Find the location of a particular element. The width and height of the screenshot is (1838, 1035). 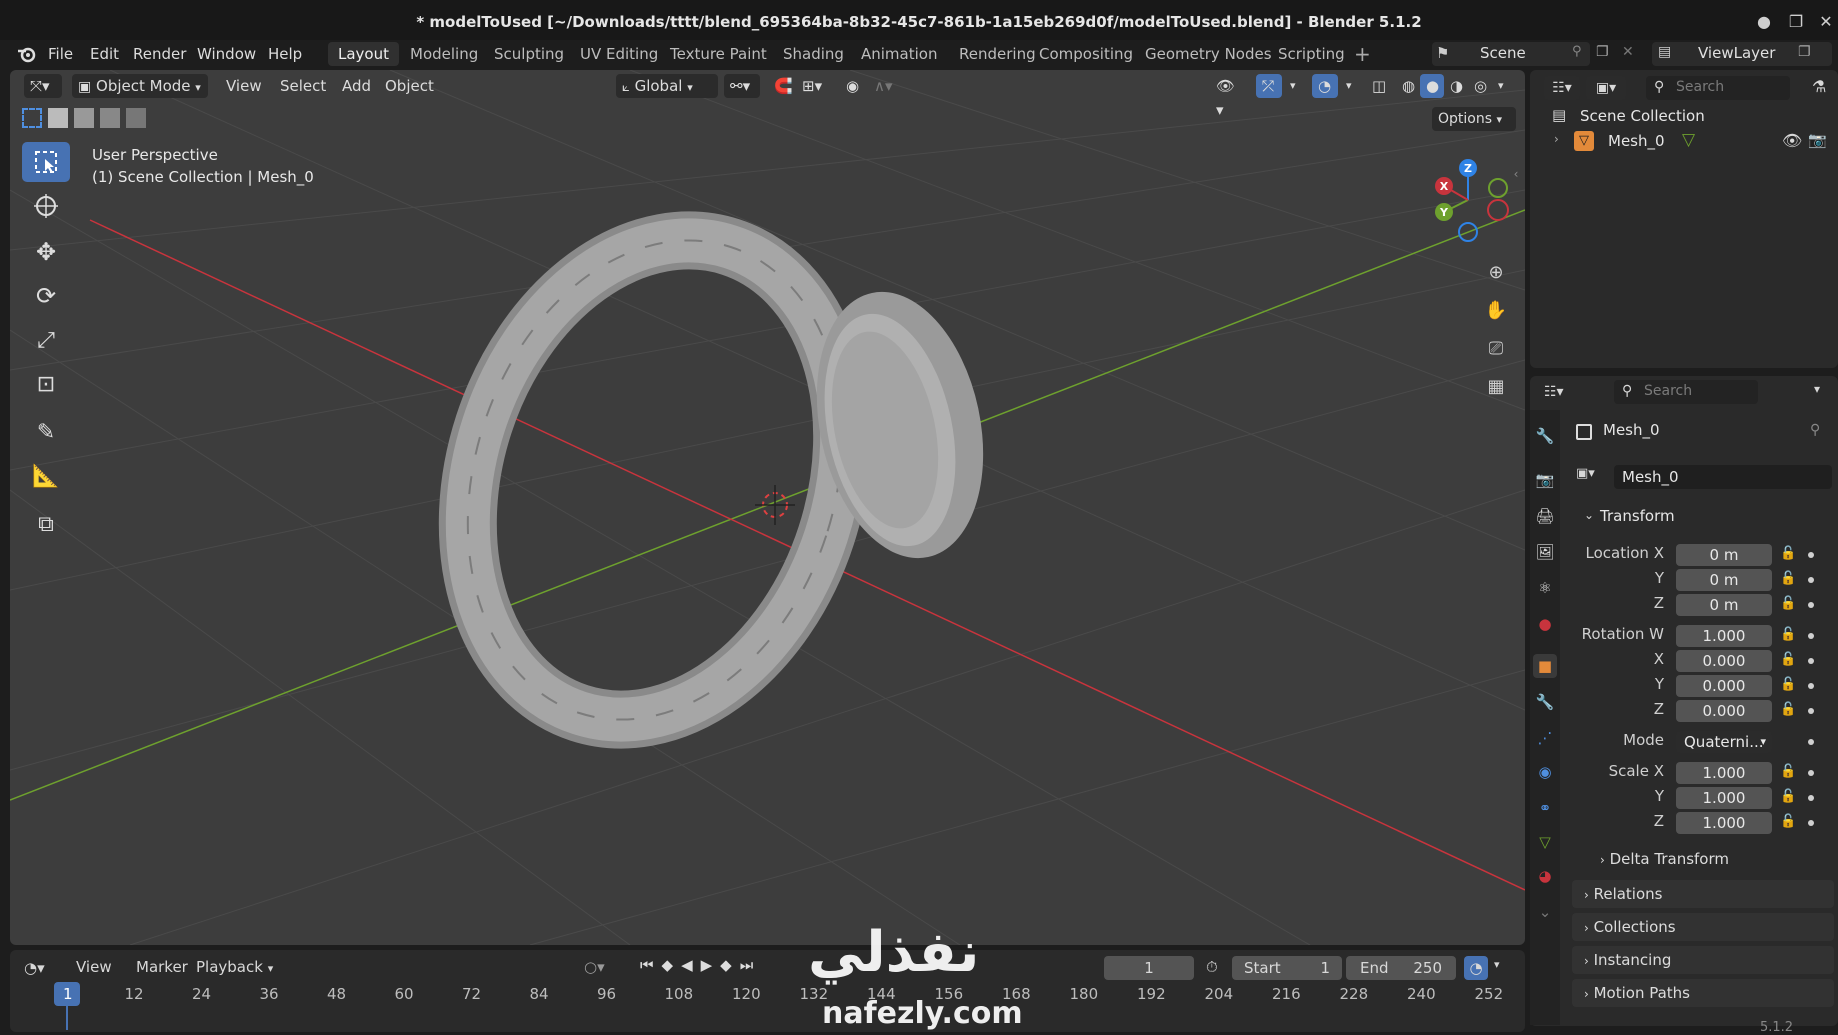

timeline-editor-type-icon: ◔▾ is located at coordinates (42, 968).